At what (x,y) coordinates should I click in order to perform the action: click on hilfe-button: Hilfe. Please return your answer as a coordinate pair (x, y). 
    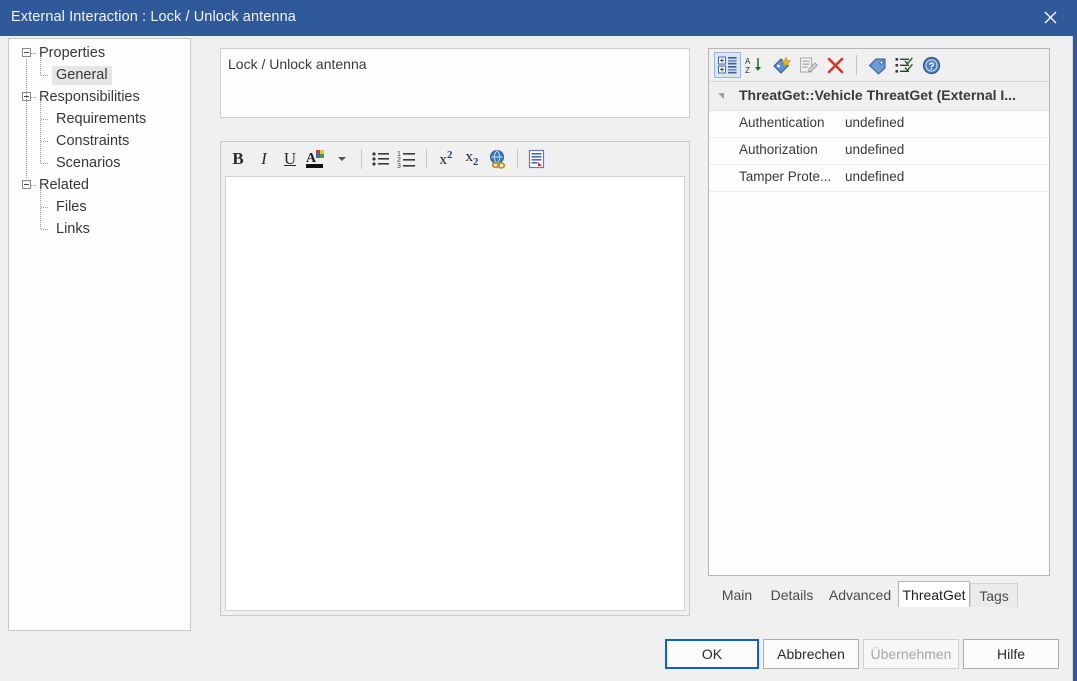
    Looking at the image, I should click on (1011, 654).